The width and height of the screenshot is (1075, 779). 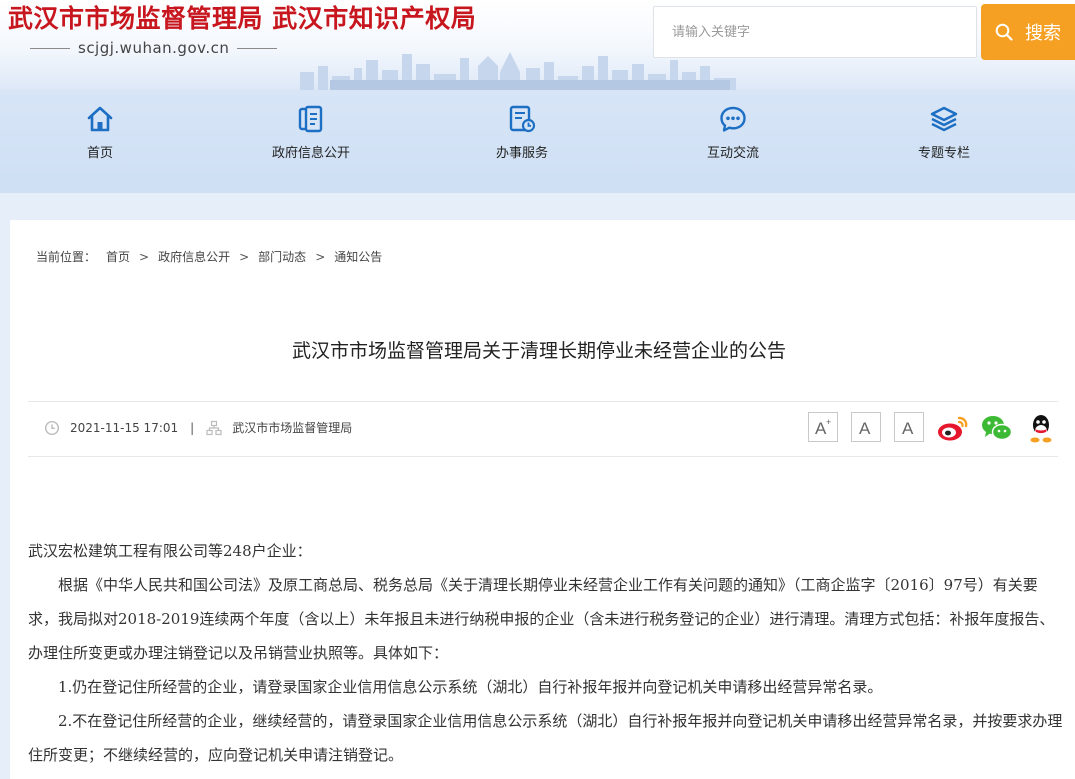 What do you see at coordinates (311, 139) in the screenshot?
I see `nav-item-gov-info: 政府信息公开` at bounding box center [311, 139].